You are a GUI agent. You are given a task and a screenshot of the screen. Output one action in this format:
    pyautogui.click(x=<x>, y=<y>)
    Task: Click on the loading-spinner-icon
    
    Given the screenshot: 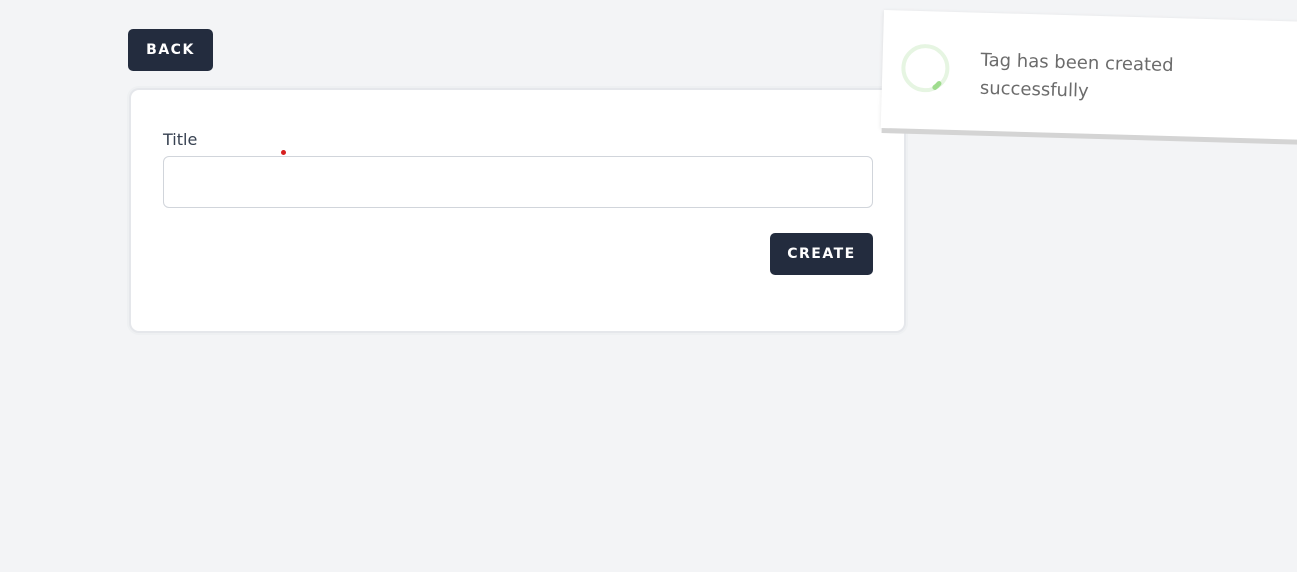 What is the action you would take?
    pyautogui.click(x=925, y=67)
    